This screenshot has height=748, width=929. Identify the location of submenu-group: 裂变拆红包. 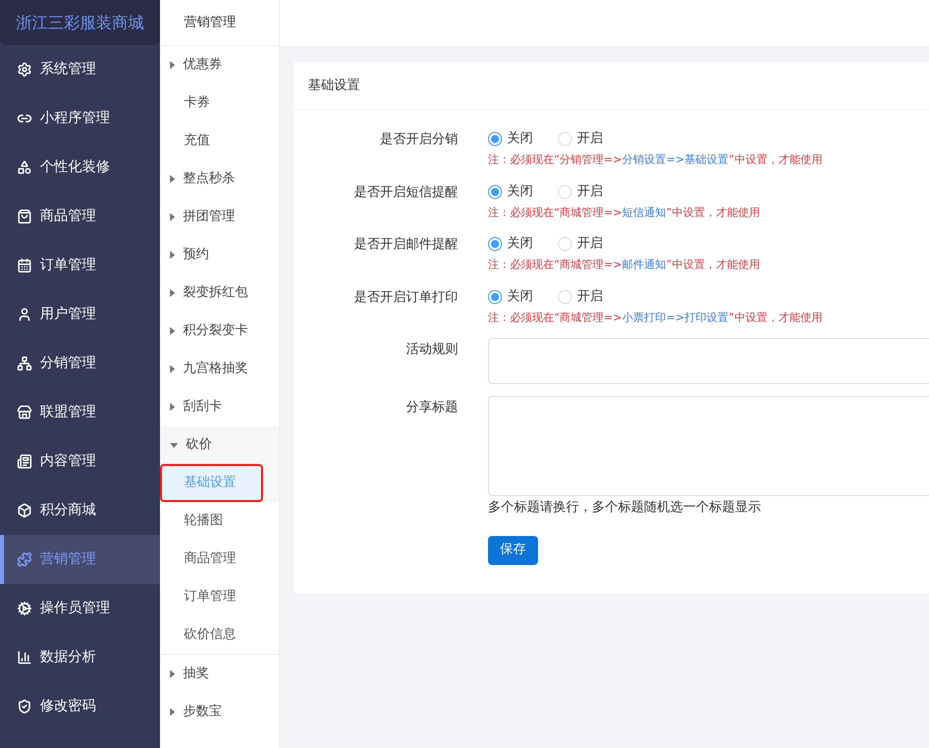
(219, 293).